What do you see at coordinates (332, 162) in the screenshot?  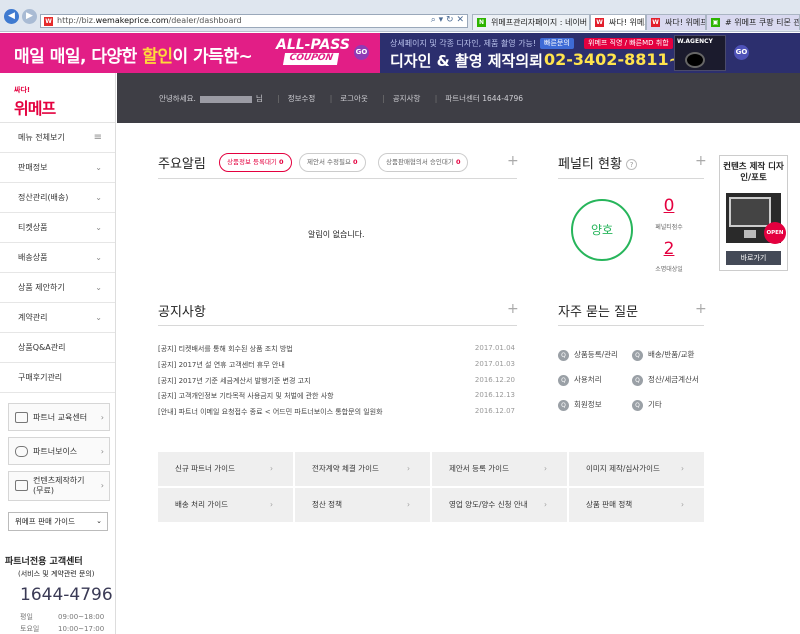 I see `tab-proposal-revision: 제안서 수정필요 0` at bounding box center [332, 162].